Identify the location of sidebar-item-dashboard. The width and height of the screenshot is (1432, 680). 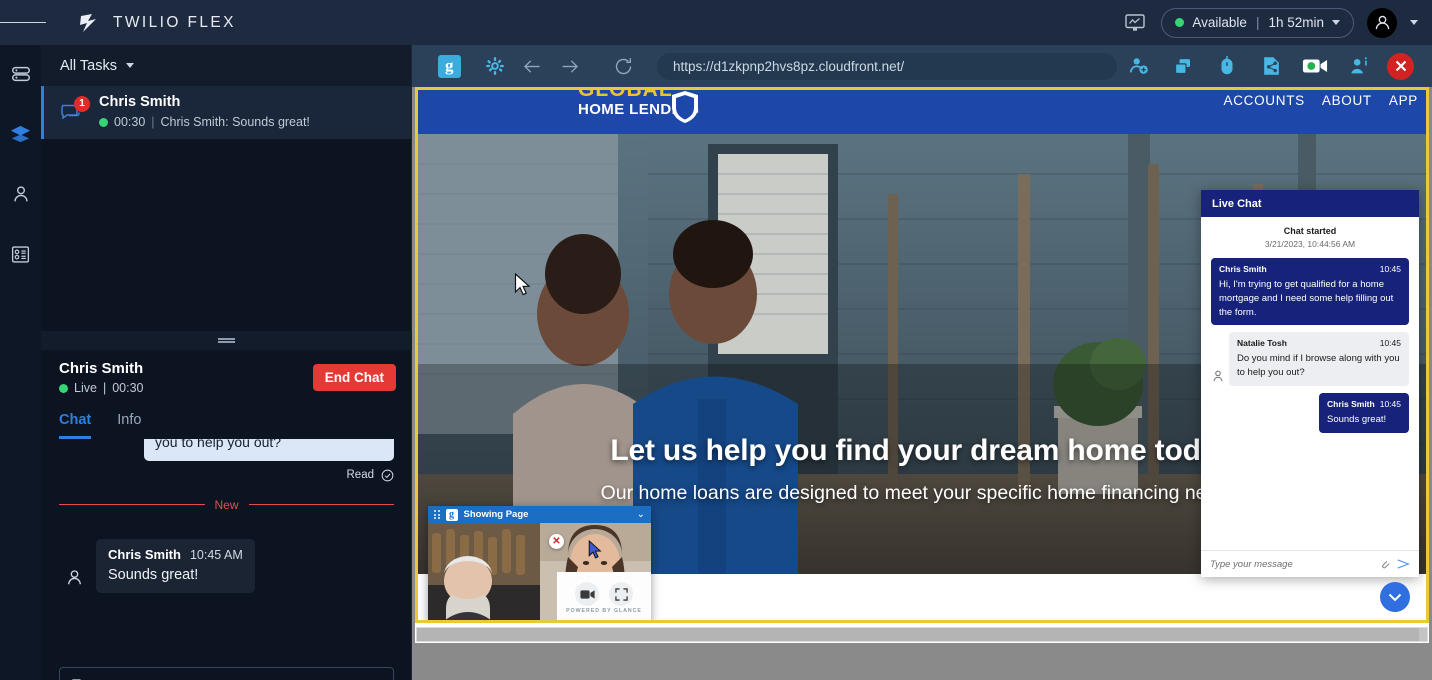
(21, 254).